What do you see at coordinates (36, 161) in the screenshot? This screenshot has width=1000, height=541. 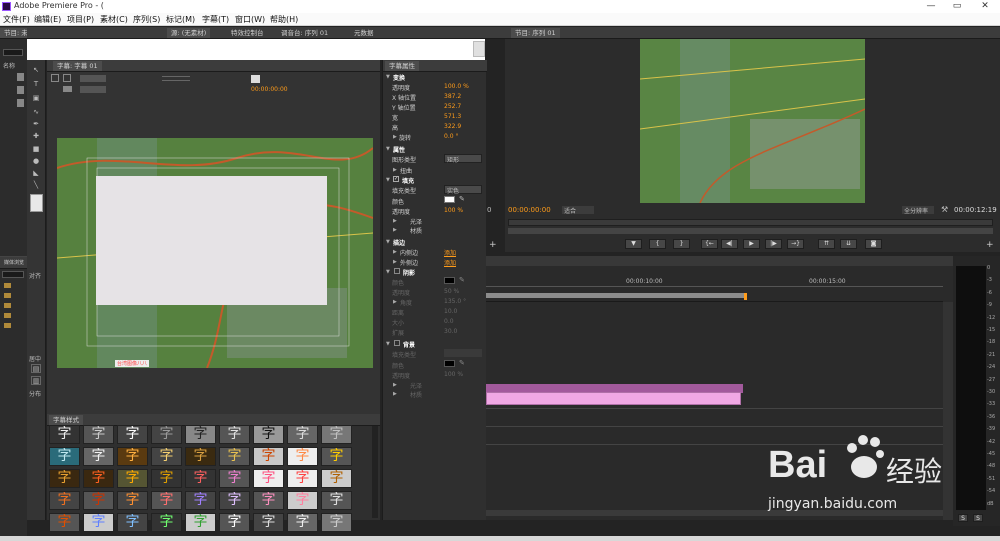 I see `ellipse-tool-icon: ●` at bounding box center [36, 161].